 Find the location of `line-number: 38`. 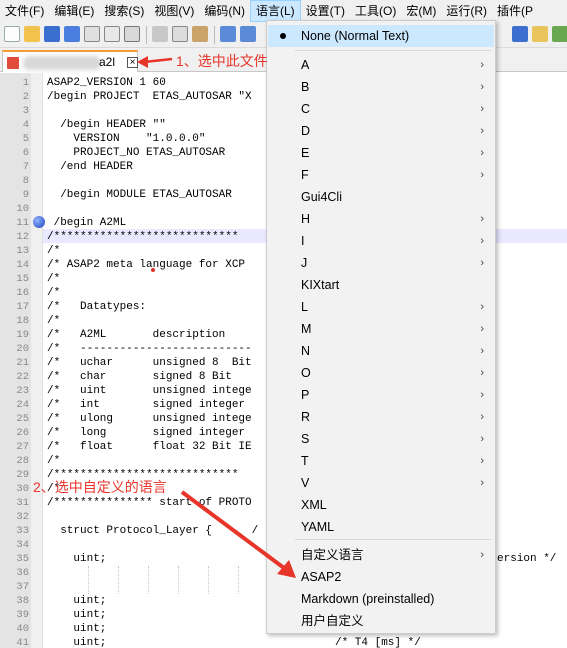

line-number: 38 is located at coordinates (22, 601).